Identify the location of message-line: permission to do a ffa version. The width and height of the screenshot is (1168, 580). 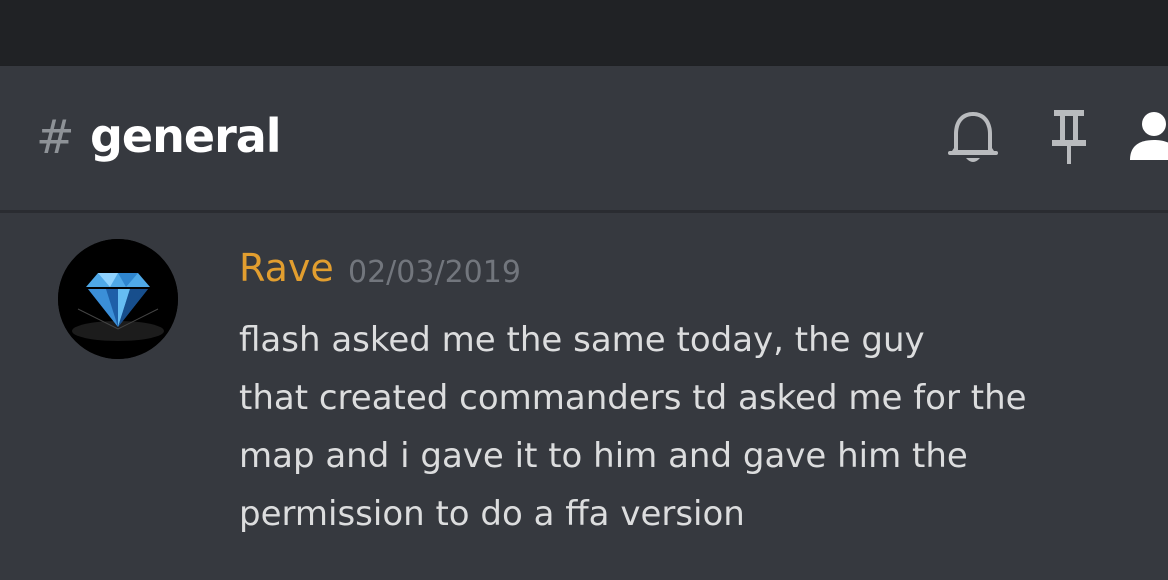
(492, 514).